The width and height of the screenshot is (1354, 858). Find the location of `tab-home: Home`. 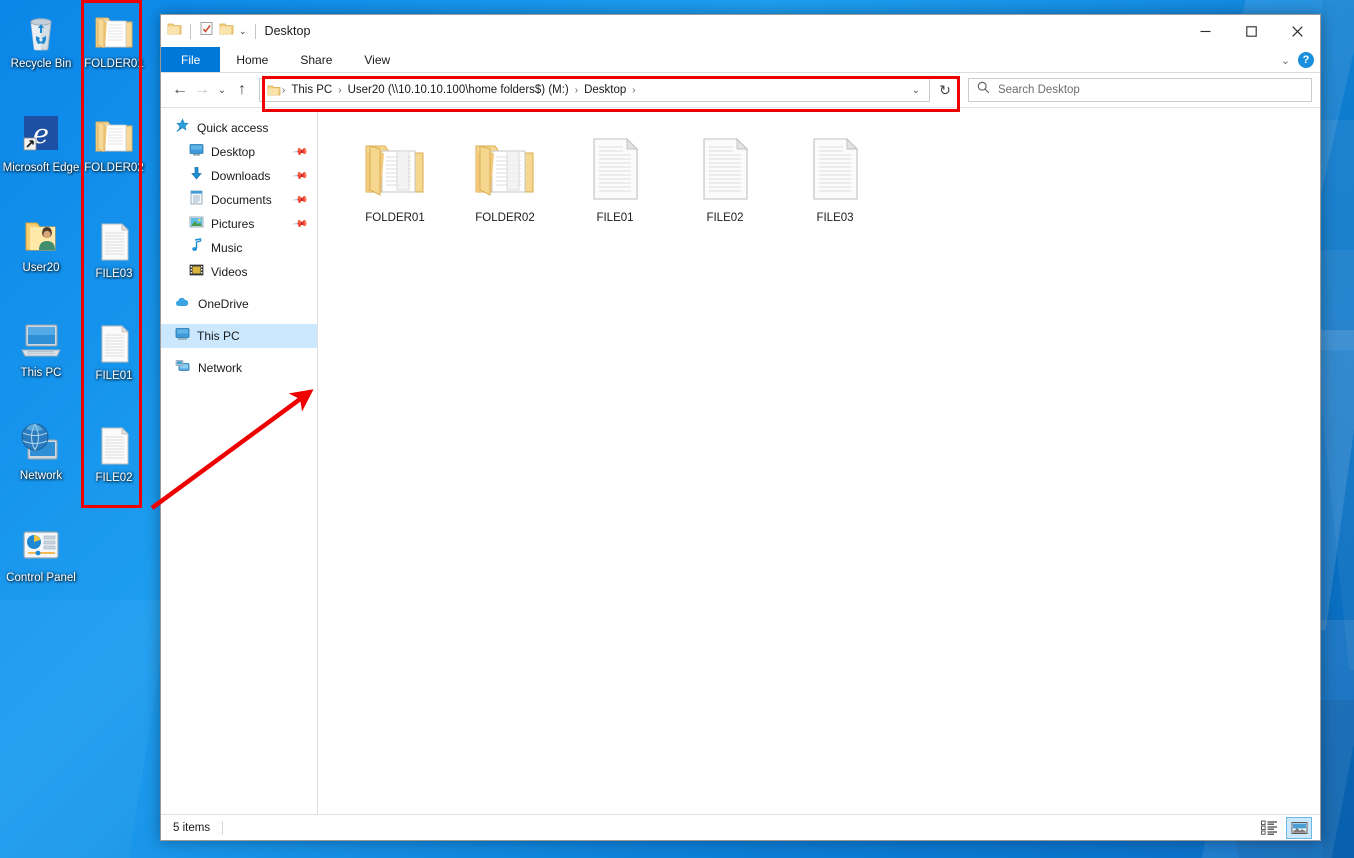

tab-home: Home is located at coordinates (252, 59).